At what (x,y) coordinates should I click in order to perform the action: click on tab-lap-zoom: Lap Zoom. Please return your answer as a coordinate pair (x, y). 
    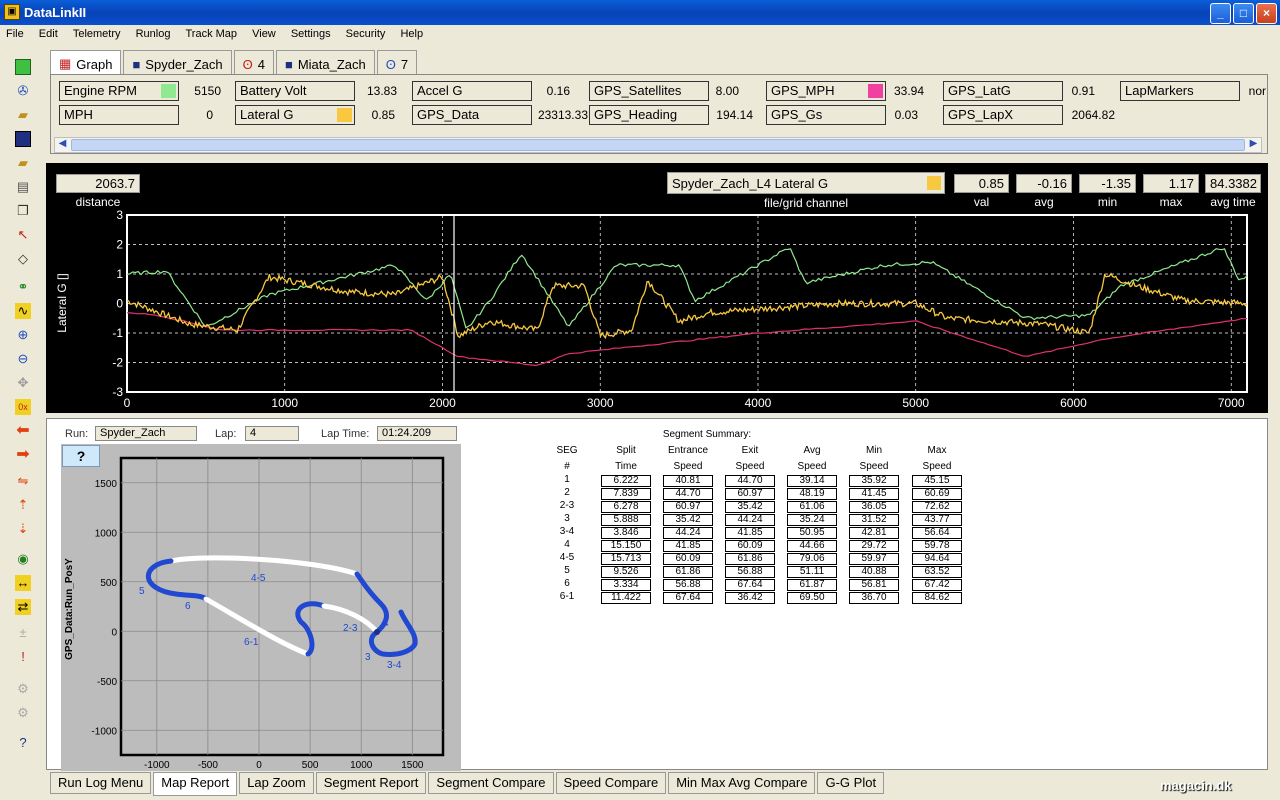
    Looking at the image, I should click on (276, 783).